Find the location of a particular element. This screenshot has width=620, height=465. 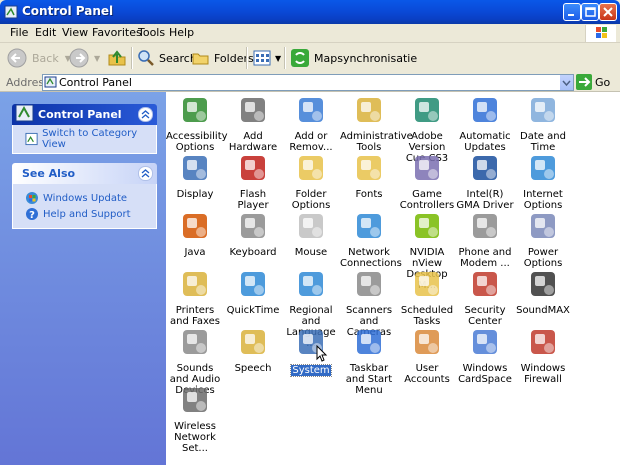

control-panel-item: User Accounts is located at coordinates (427, 355).